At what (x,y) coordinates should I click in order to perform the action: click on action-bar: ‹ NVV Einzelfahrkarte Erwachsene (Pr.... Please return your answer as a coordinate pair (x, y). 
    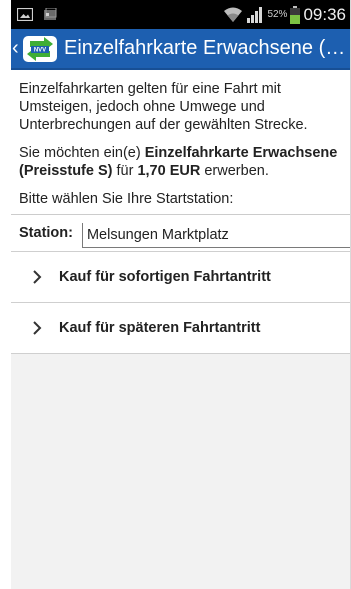
    Looking at the image, I should click on (180, 49).